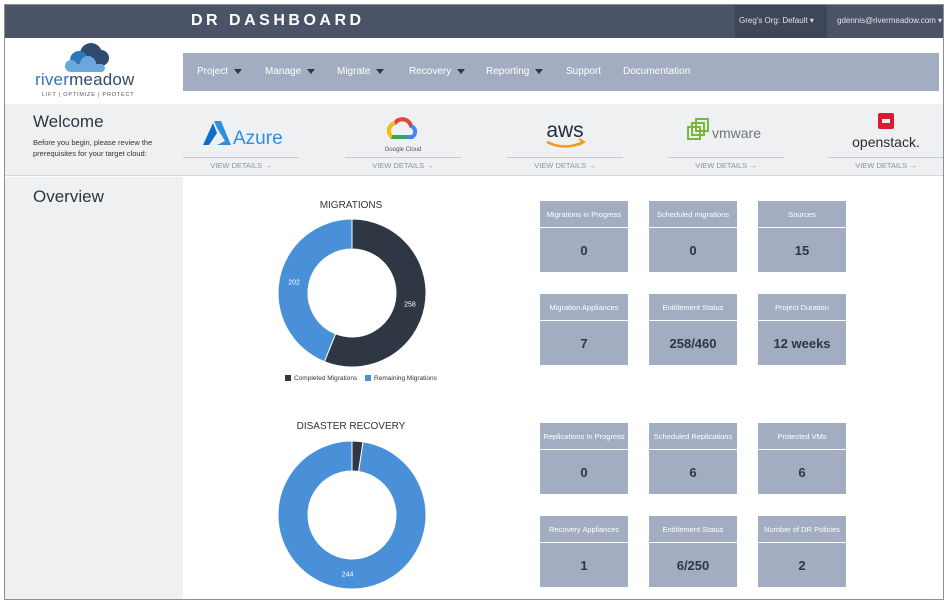 This screenshot has height=604, width=950. Describe the element at coordinates (693, 436) in the screenshot. I see `stat-label: Scheduled Replications` at that location.